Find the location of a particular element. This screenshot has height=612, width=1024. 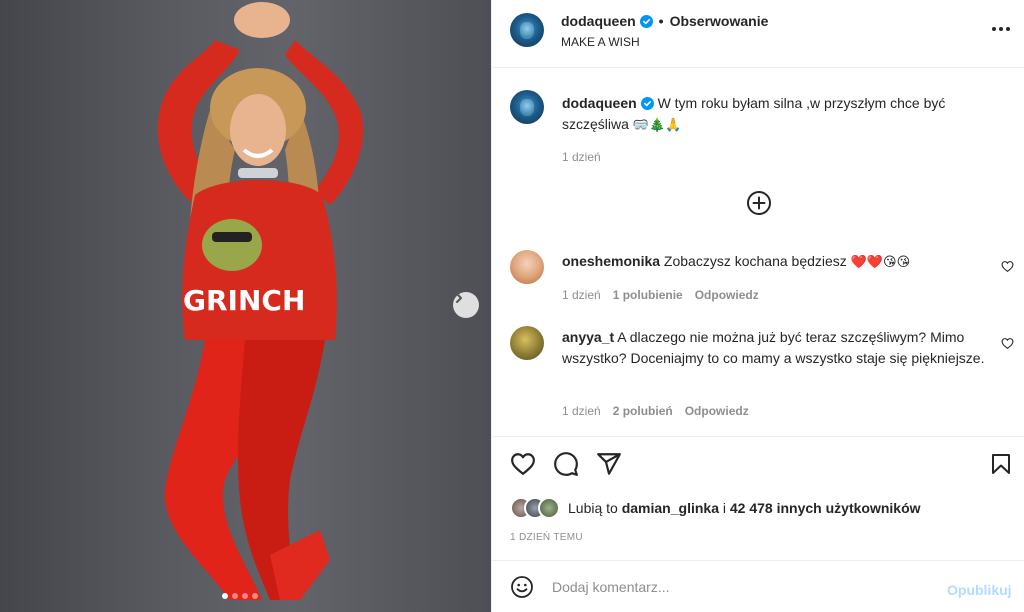

likes-count-link: 42 478 innych użytkowników is located at coordinates (825, 508).